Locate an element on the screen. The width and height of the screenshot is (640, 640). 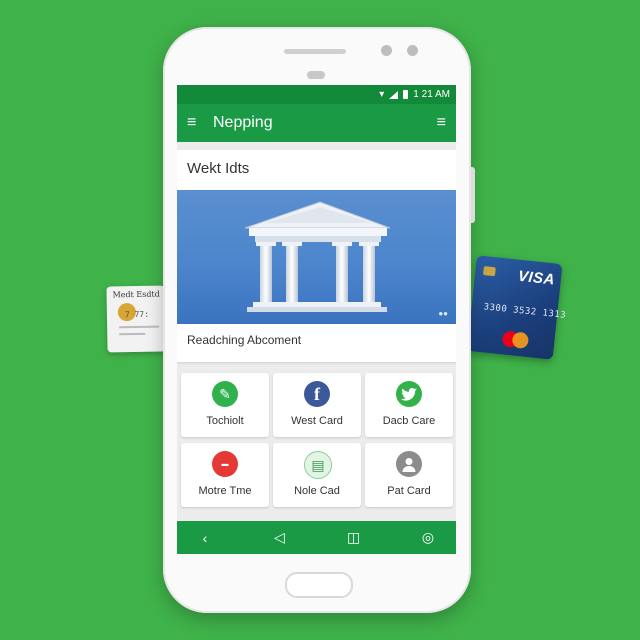
tile-pat-card: Pat Card is located at coordinates (409, 475).